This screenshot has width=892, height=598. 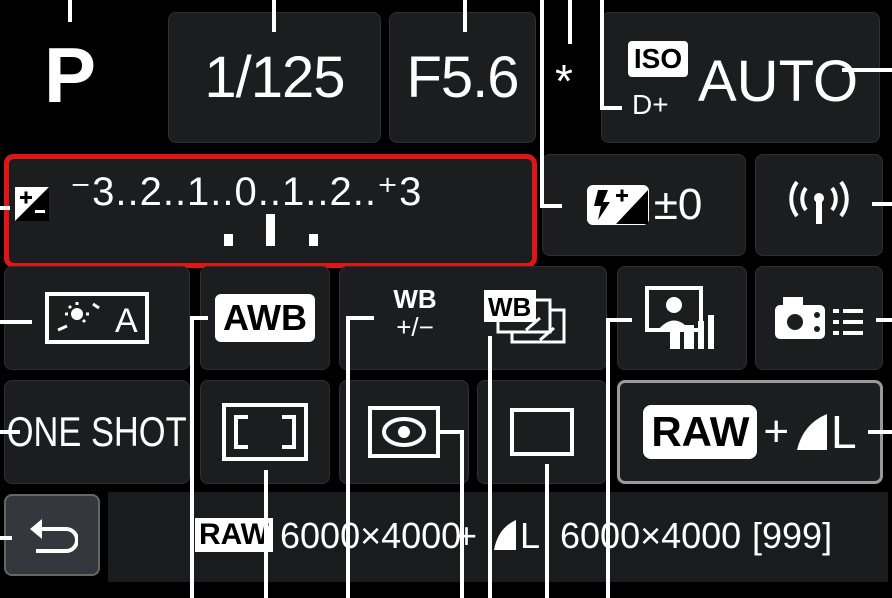 What do you see at coordinates (16, 322) in the screenshot?
I see `callout-line-alo` at bounding box center [16, 322].